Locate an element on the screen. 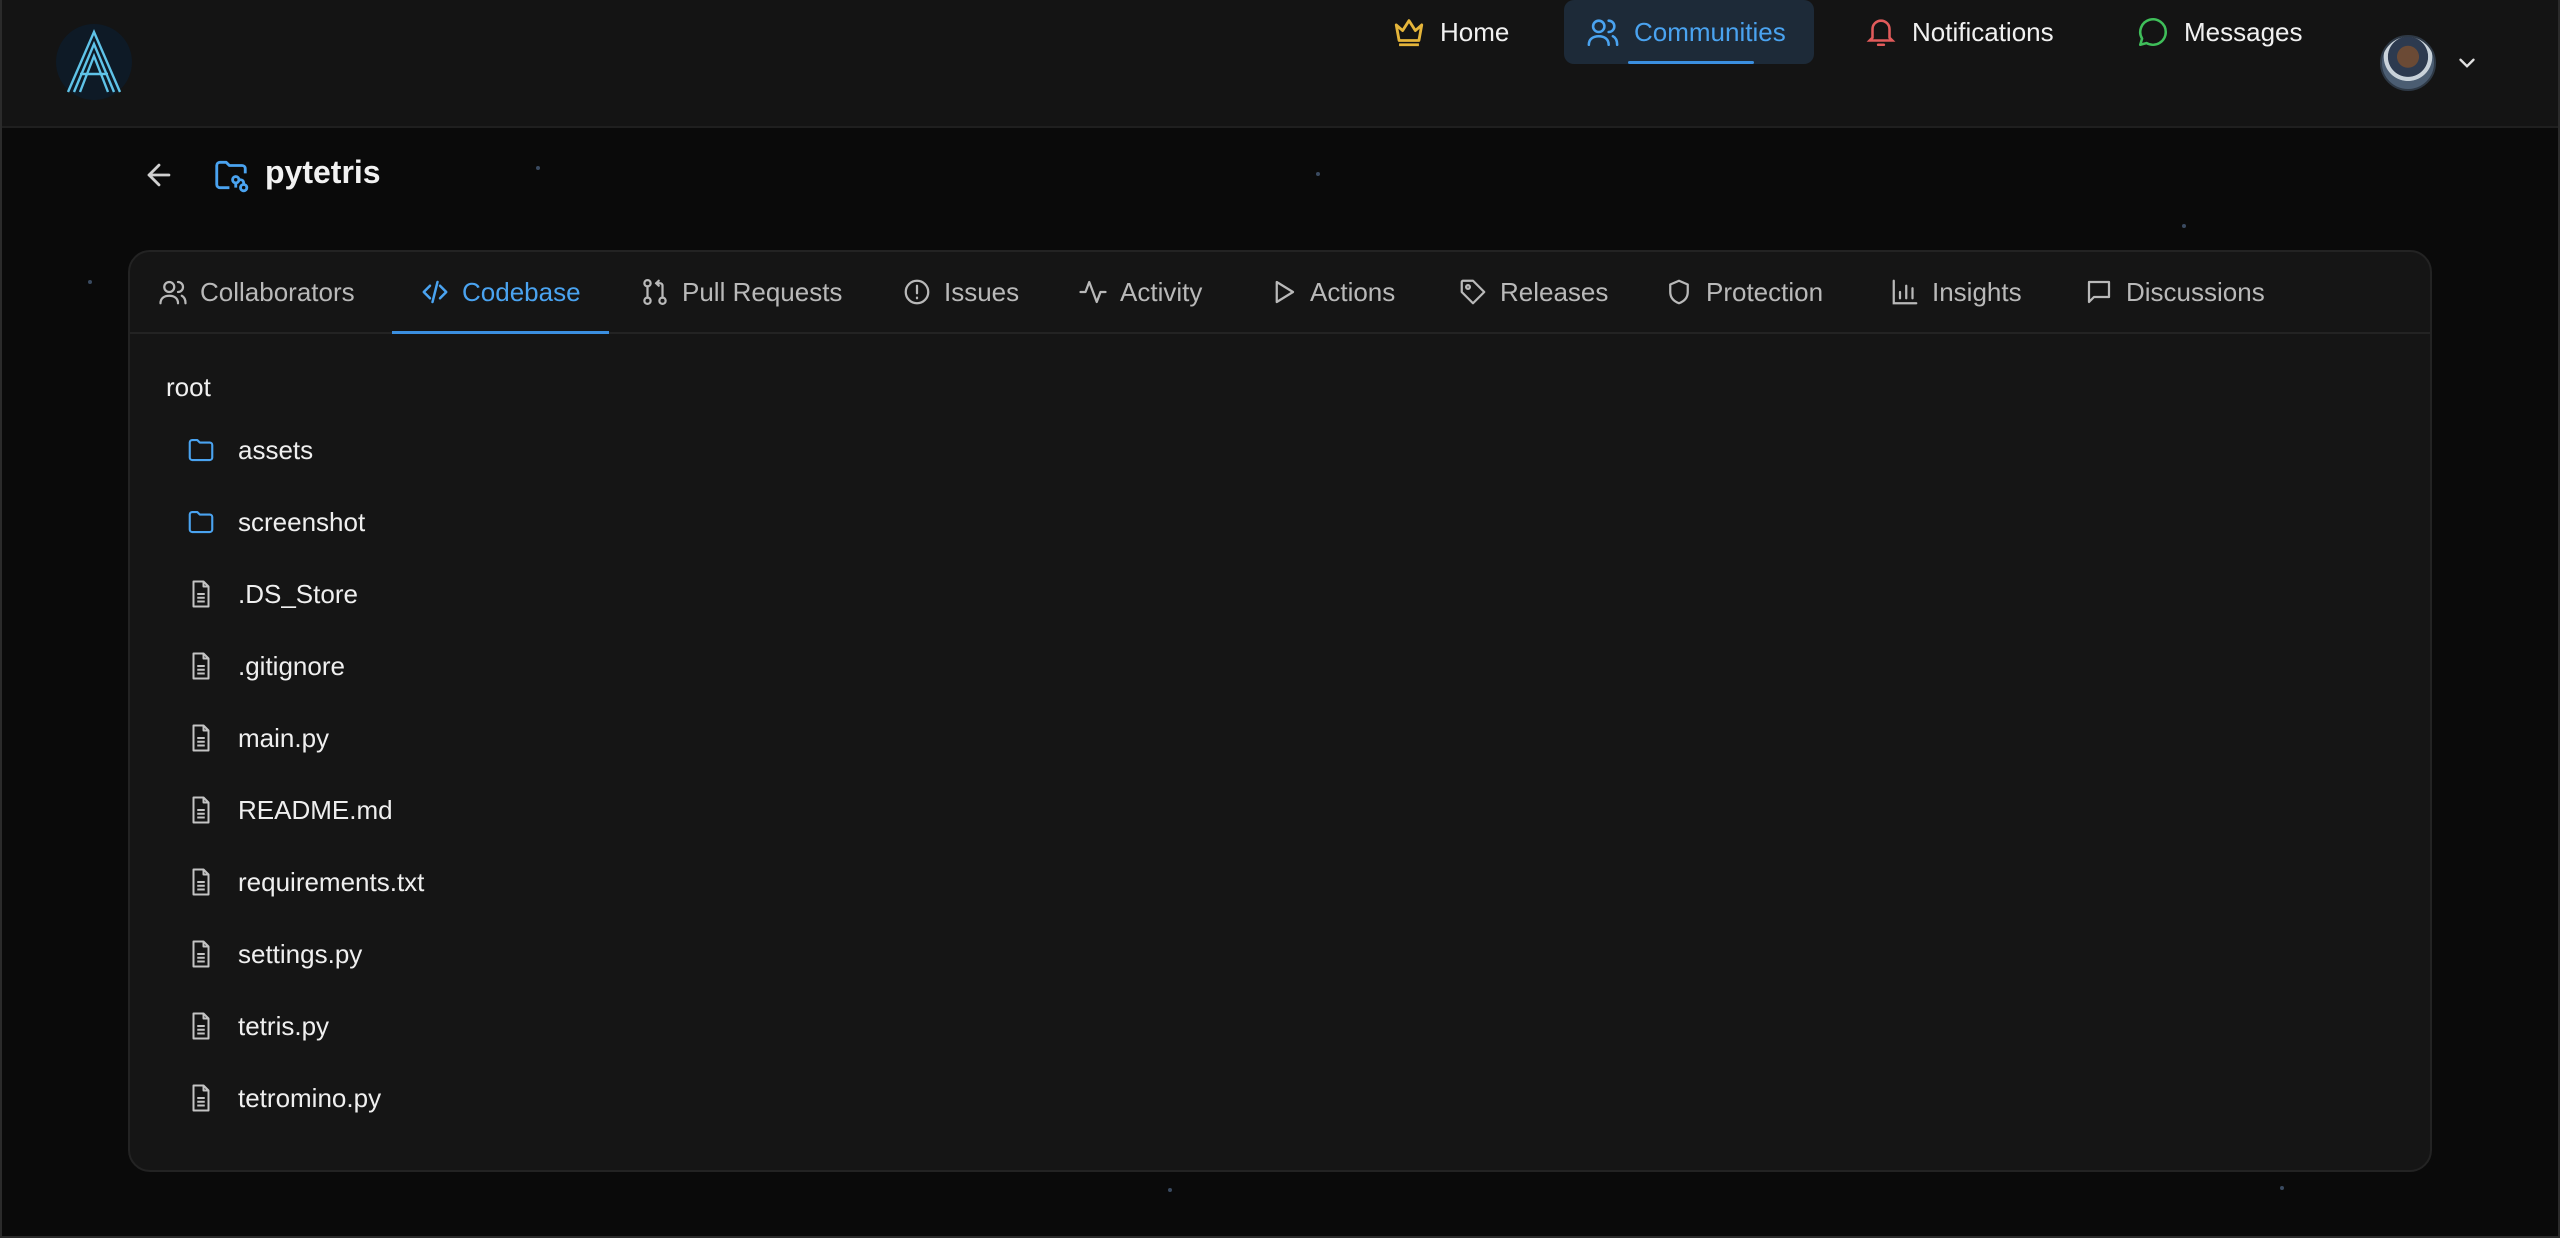 The width and height of the screenshot is (2560, 1238). tab-discussions: Discussions is located at coordinates (2174, 292).